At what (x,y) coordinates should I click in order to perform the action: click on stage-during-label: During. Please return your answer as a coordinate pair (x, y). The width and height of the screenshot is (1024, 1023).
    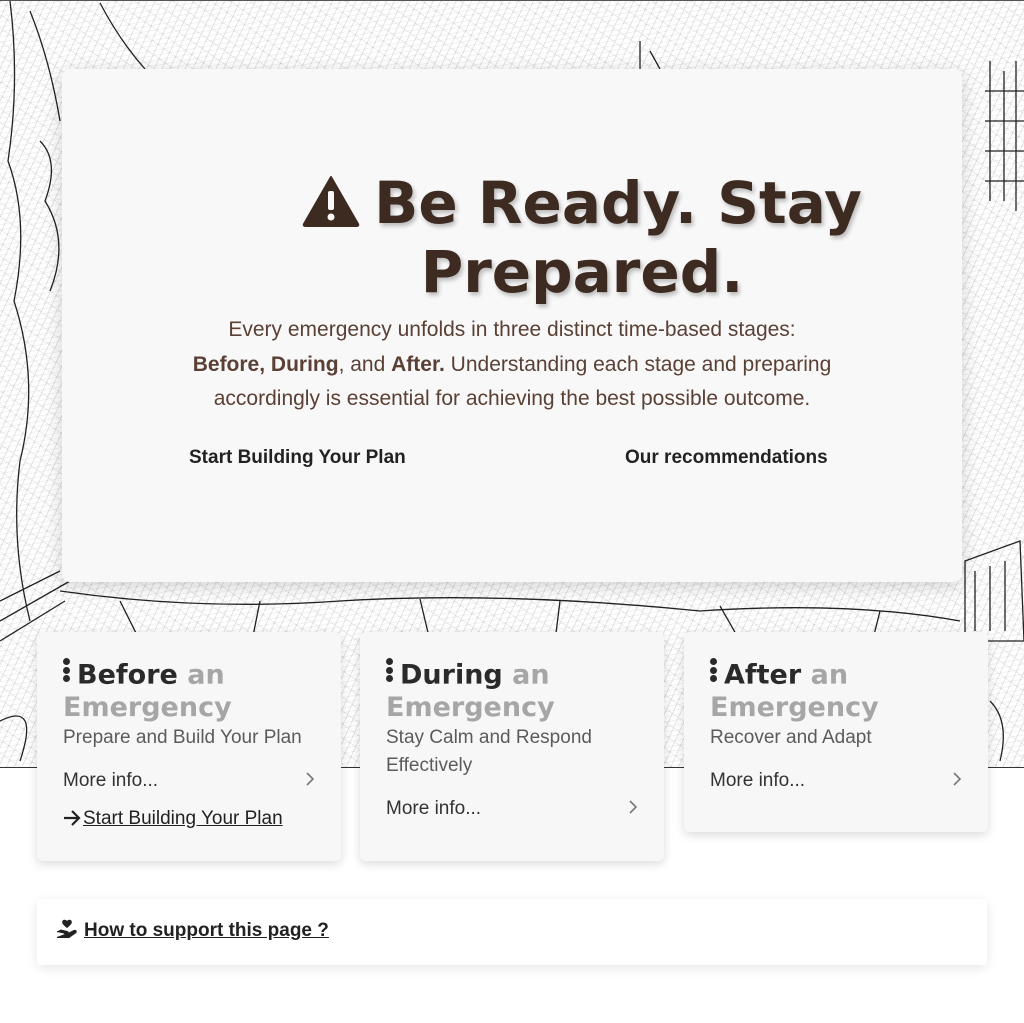
    Looking at the image, I should click on (304, 364).